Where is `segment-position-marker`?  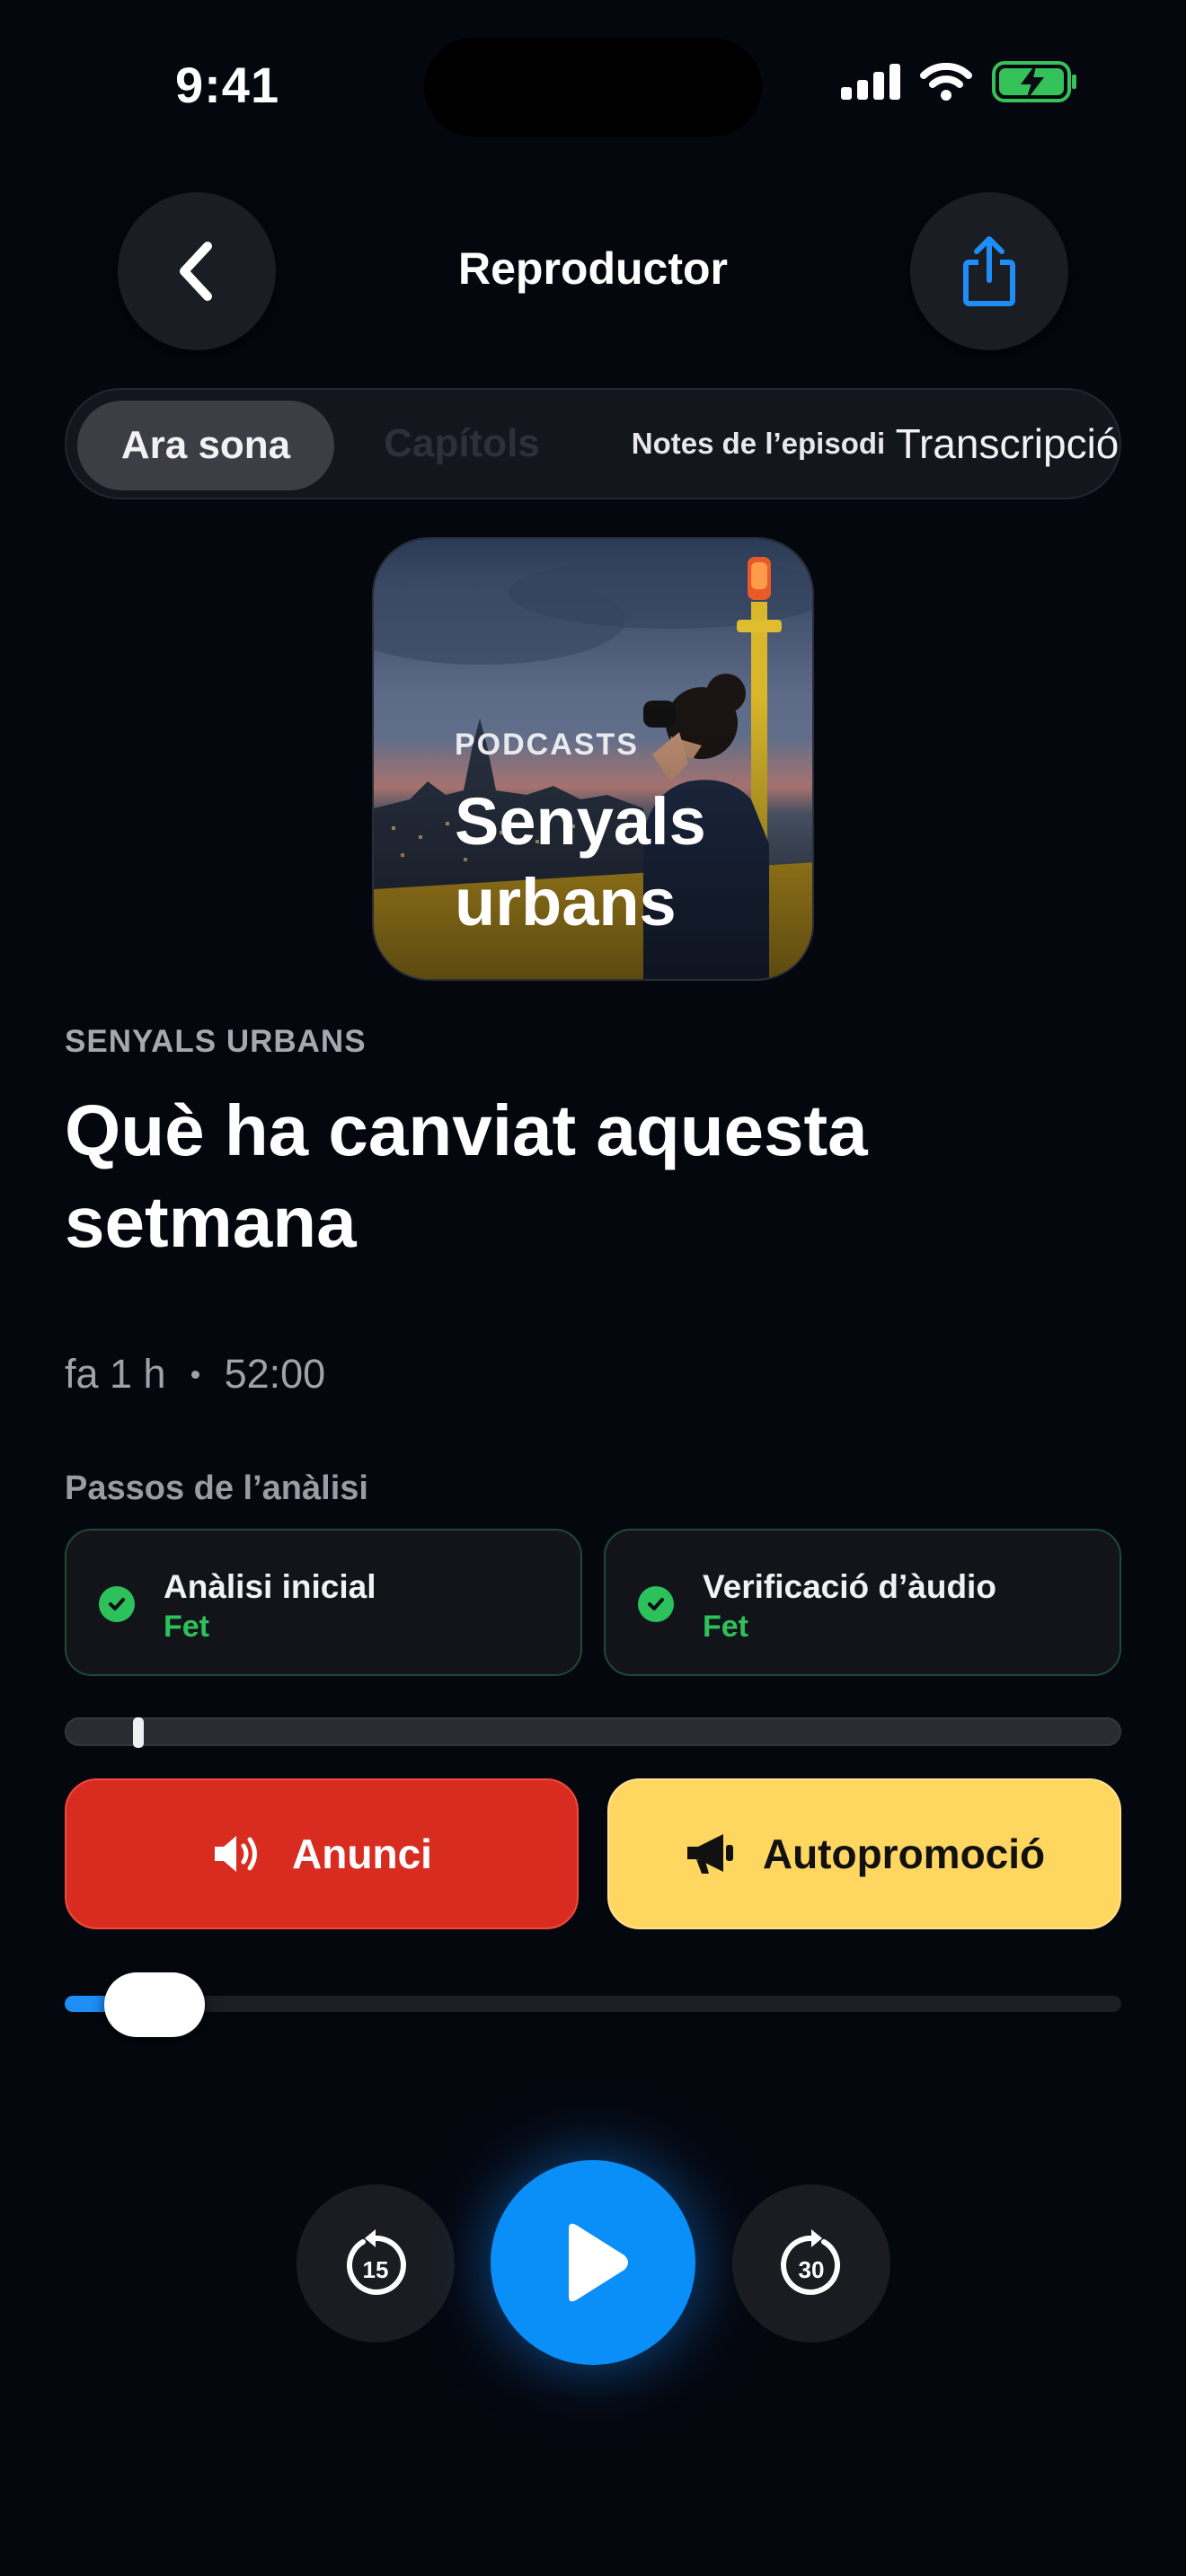 segment-position-marker is located at coordinates (139, 1732).